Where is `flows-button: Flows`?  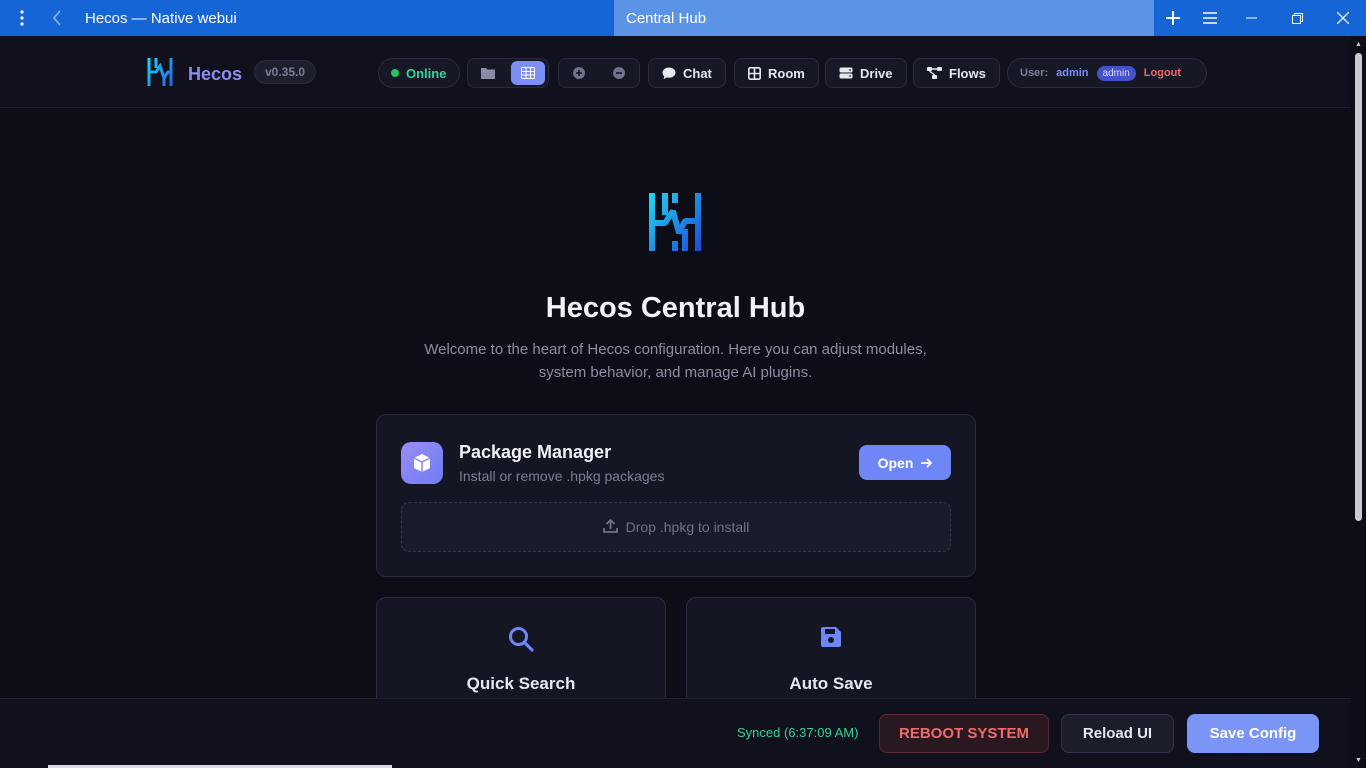 flows-button: Flows is located at coordinates (956, 73).